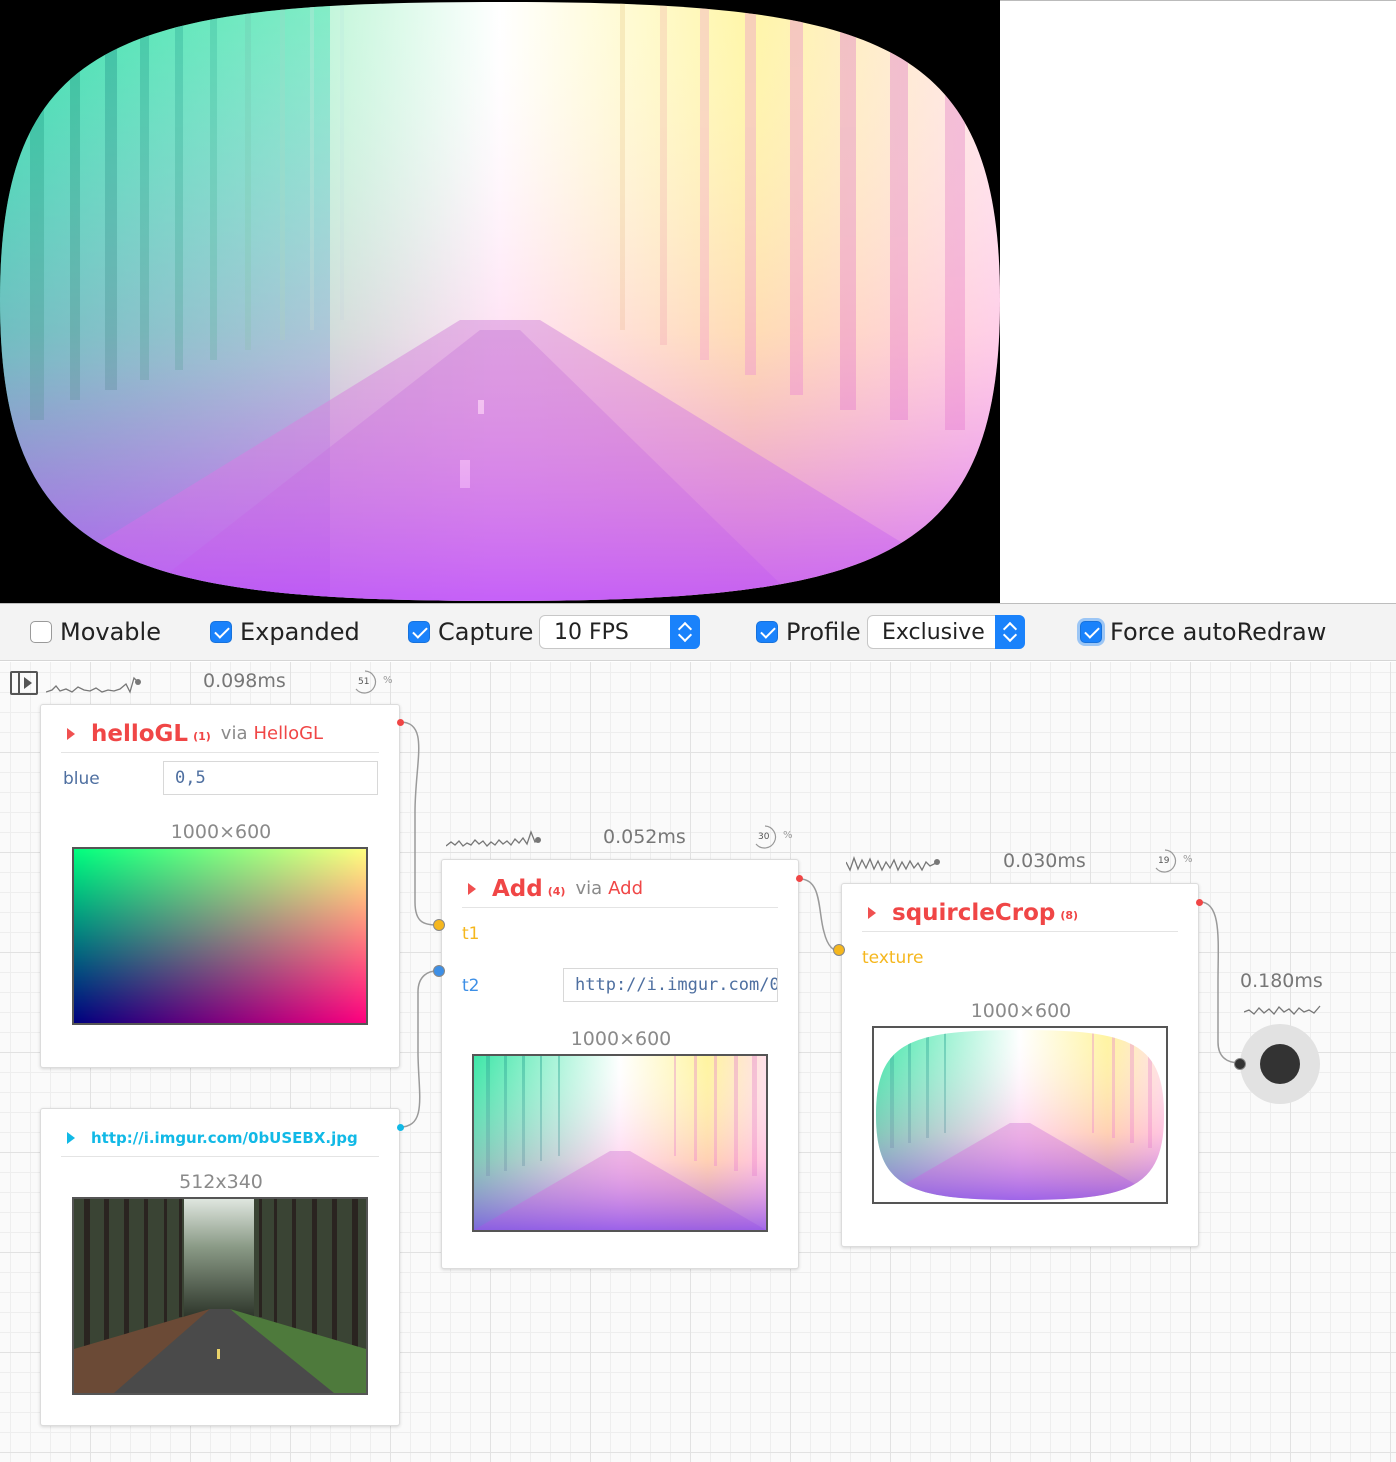 The image size is (1396, 1462). What do you see at coordinates (974, 912) in the screenshot?
I see `node-name: squircleCrop` at bounding box center [974, 912].